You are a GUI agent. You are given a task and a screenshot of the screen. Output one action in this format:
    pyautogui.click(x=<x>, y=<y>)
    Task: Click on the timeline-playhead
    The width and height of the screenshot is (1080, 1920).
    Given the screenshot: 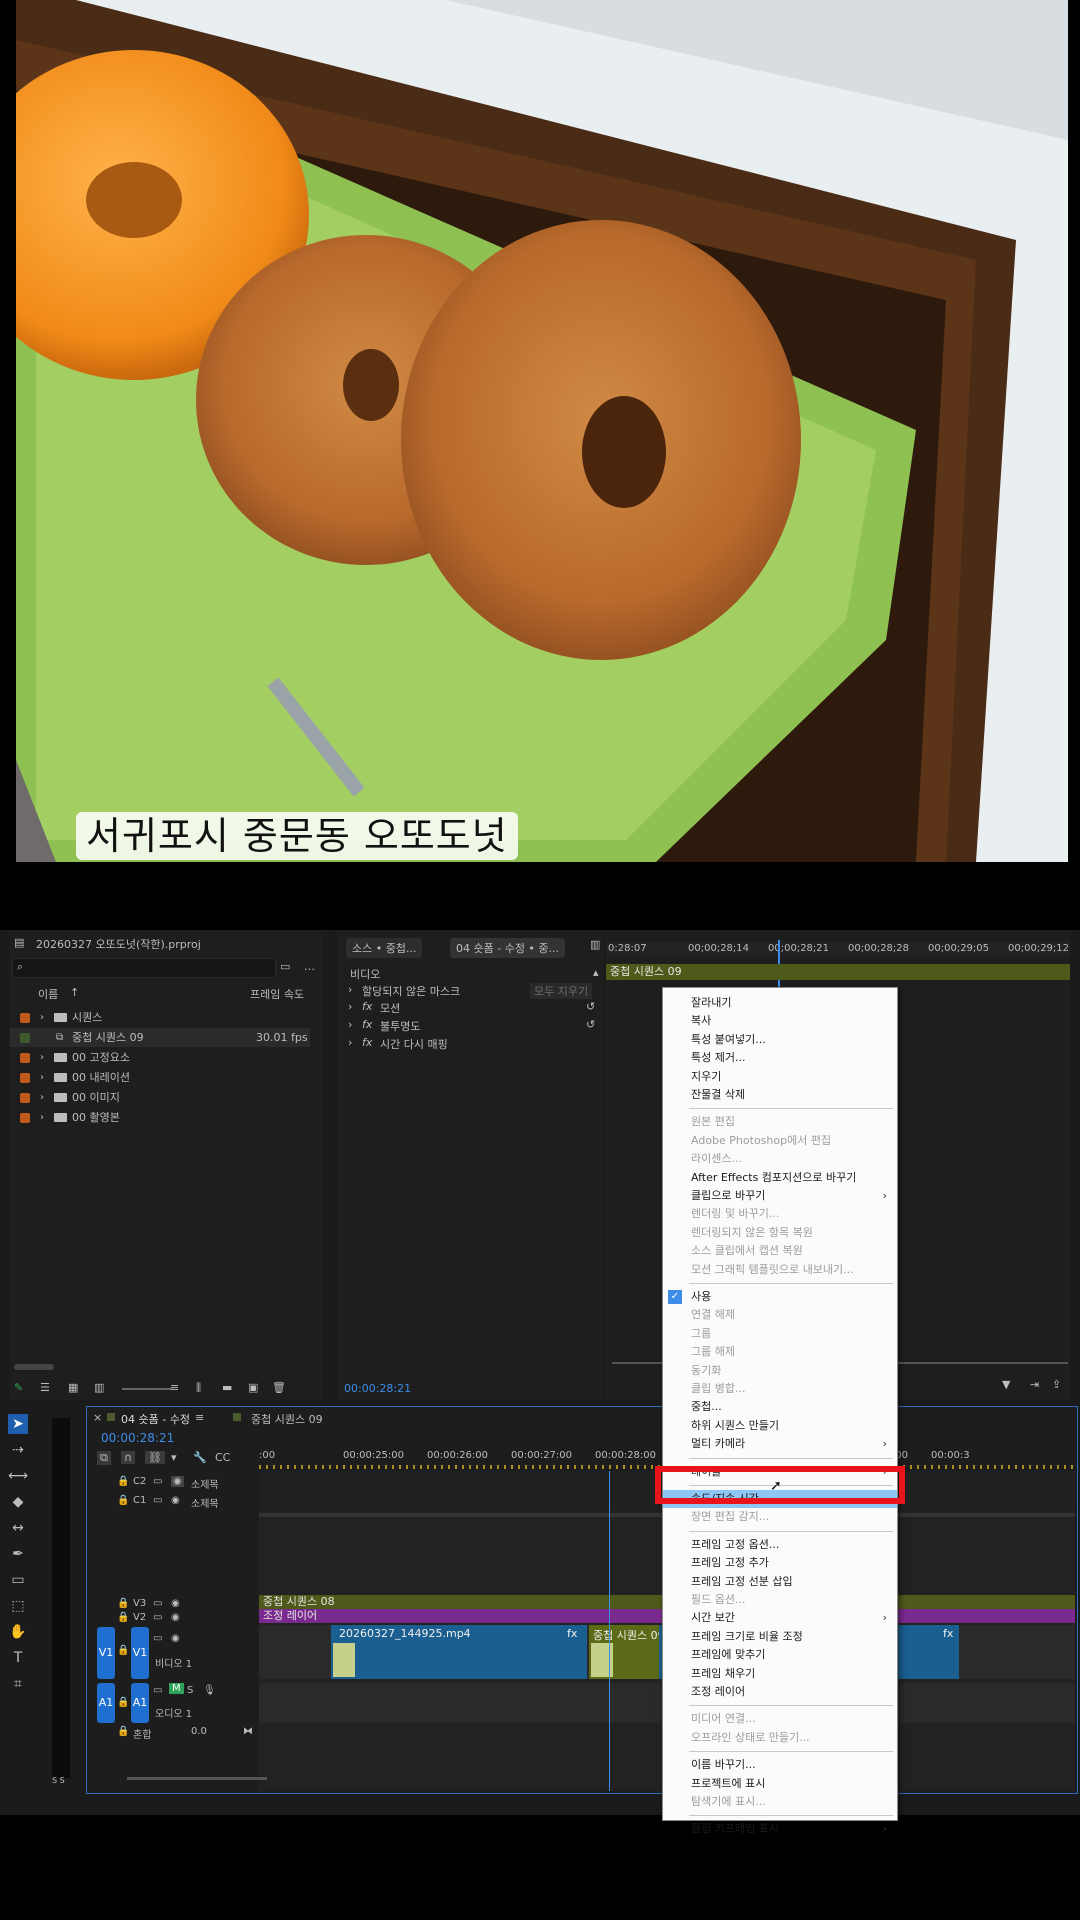 What is the action you would take?
    pyautogui.click(x=609, y=1631)
    